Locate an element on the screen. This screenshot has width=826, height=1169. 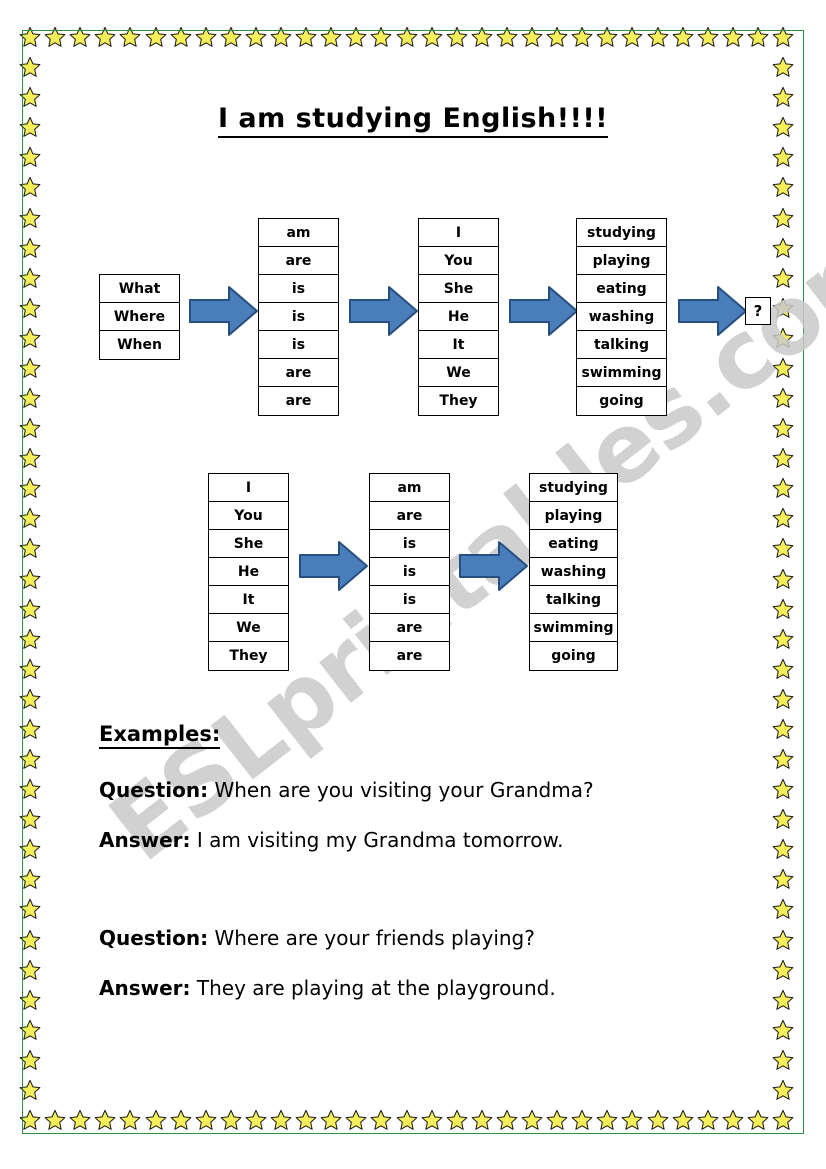
table-cell: What is located at coordinates (139, 289).